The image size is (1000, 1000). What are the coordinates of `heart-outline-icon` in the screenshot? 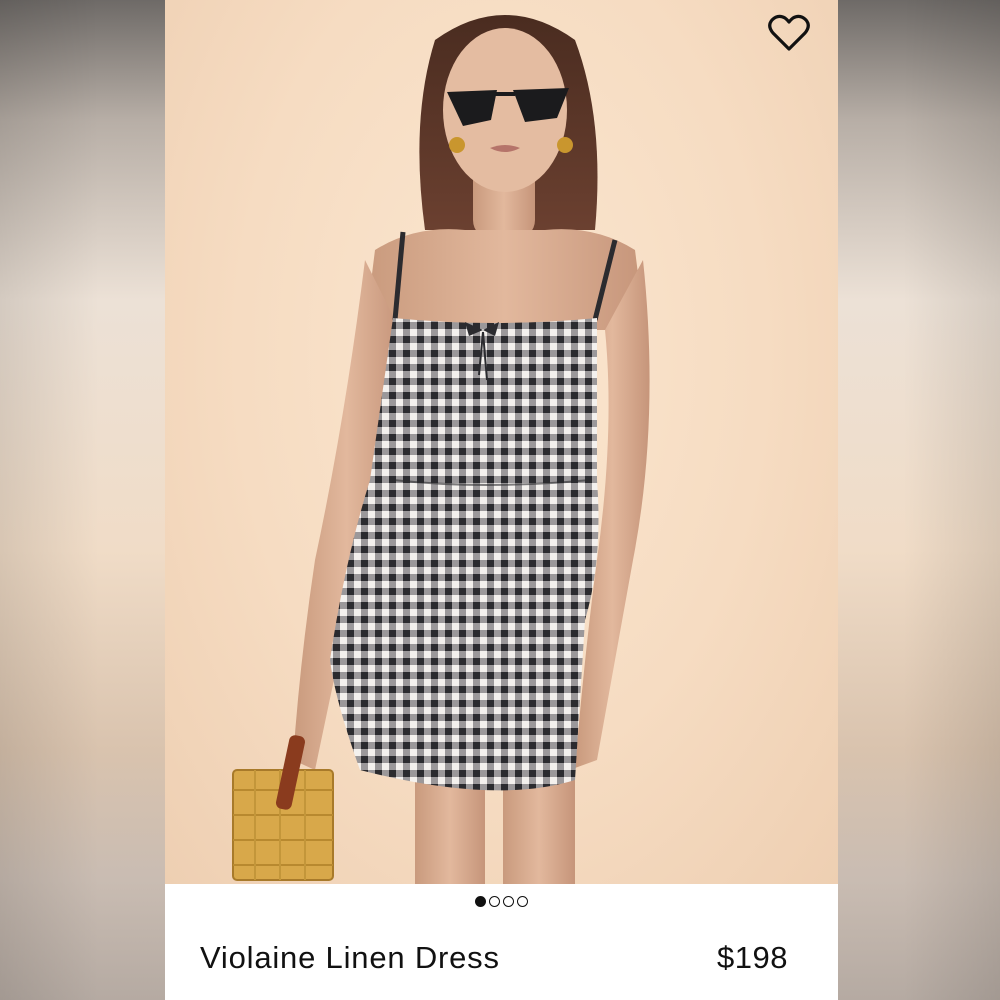 It's located at (789, 32).